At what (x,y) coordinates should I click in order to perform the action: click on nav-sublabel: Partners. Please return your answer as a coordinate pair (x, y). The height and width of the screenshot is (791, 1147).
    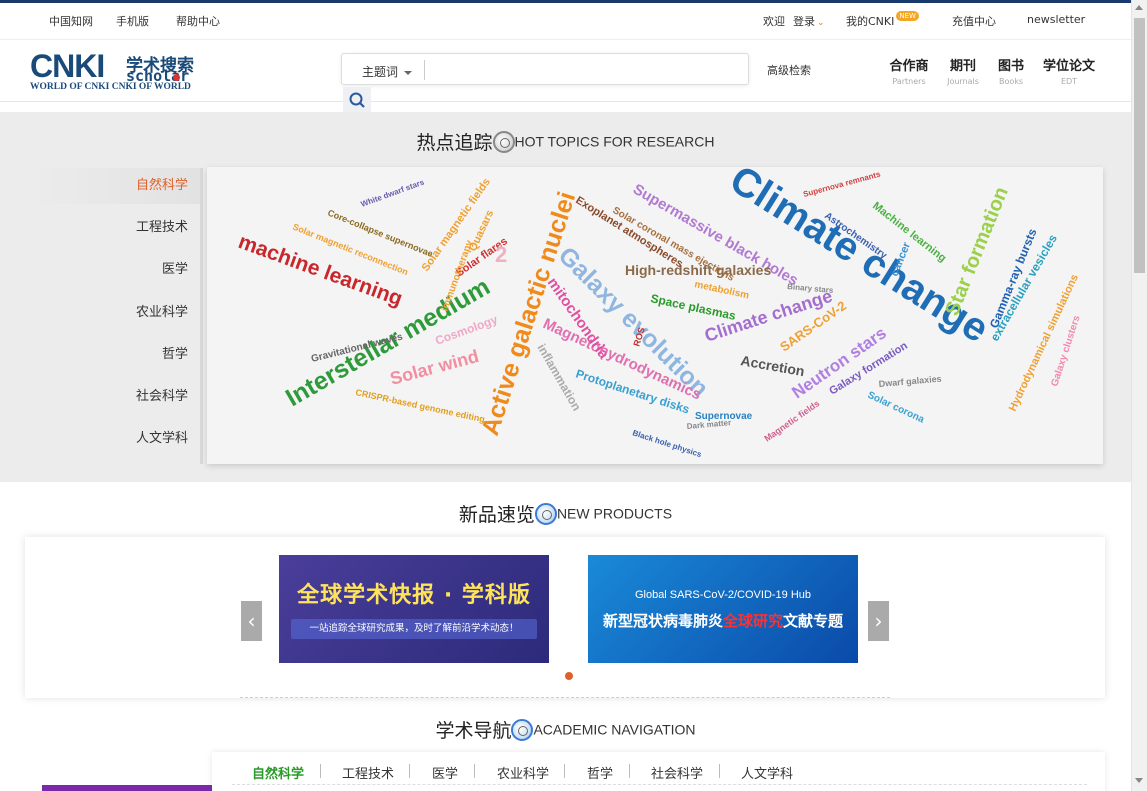
    Looking at the image, I should click on (909, 81).